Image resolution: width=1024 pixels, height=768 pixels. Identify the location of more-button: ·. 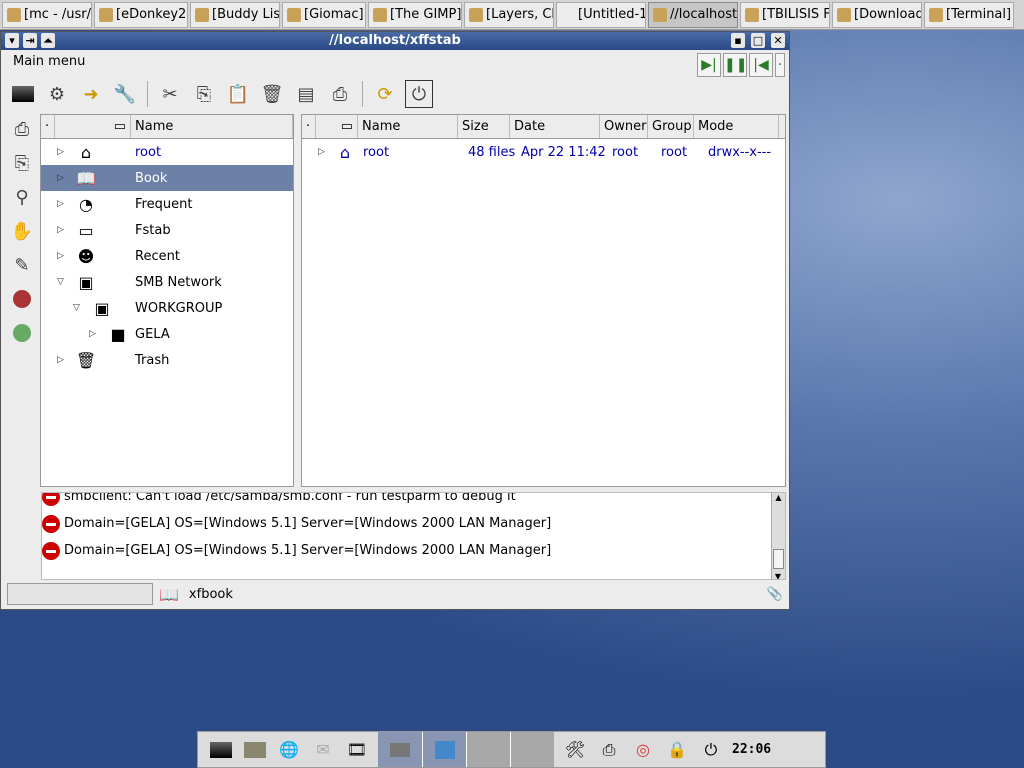
(780, 65).